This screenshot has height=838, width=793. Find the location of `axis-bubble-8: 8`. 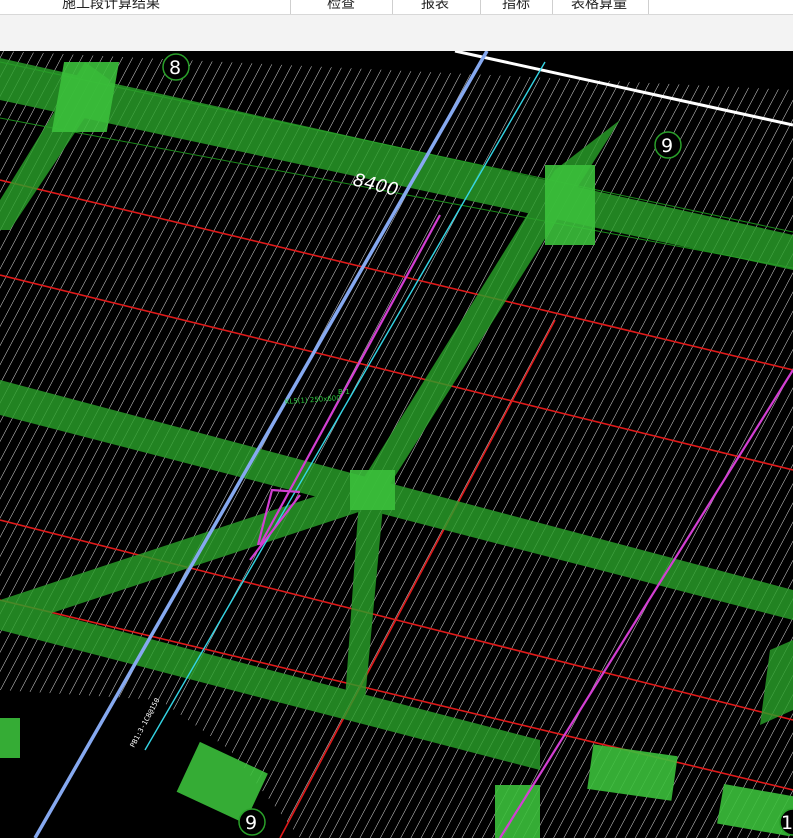

axis-bubble-8: 8 is located at coordinates (176, 67).